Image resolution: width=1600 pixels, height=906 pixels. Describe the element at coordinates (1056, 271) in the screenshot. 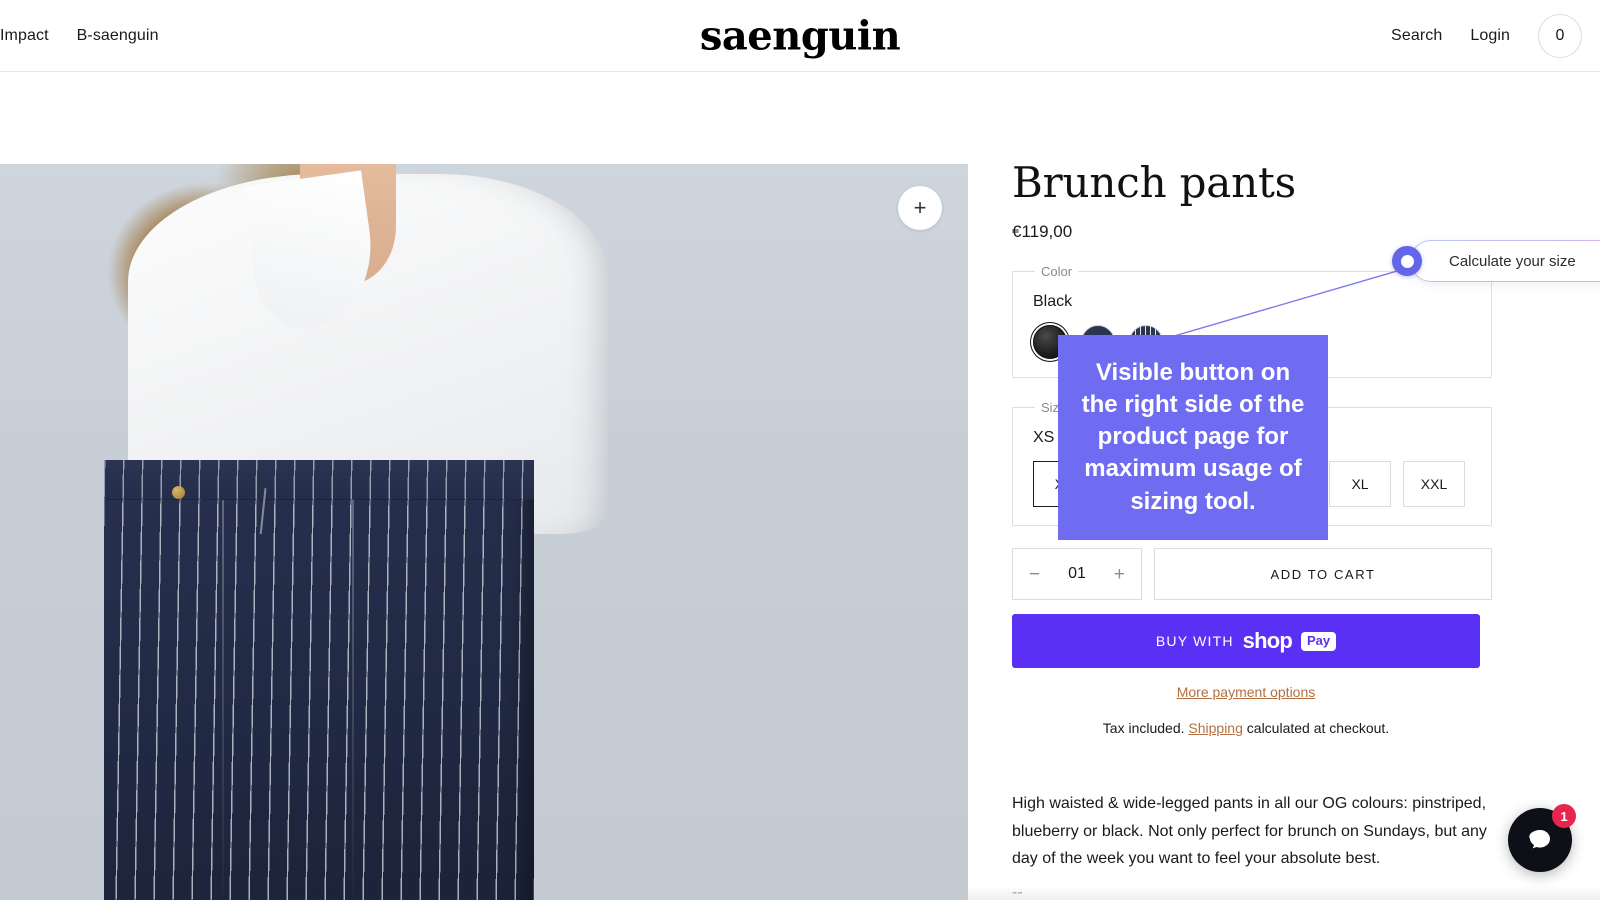

I see `color-legend: Color` at that location.